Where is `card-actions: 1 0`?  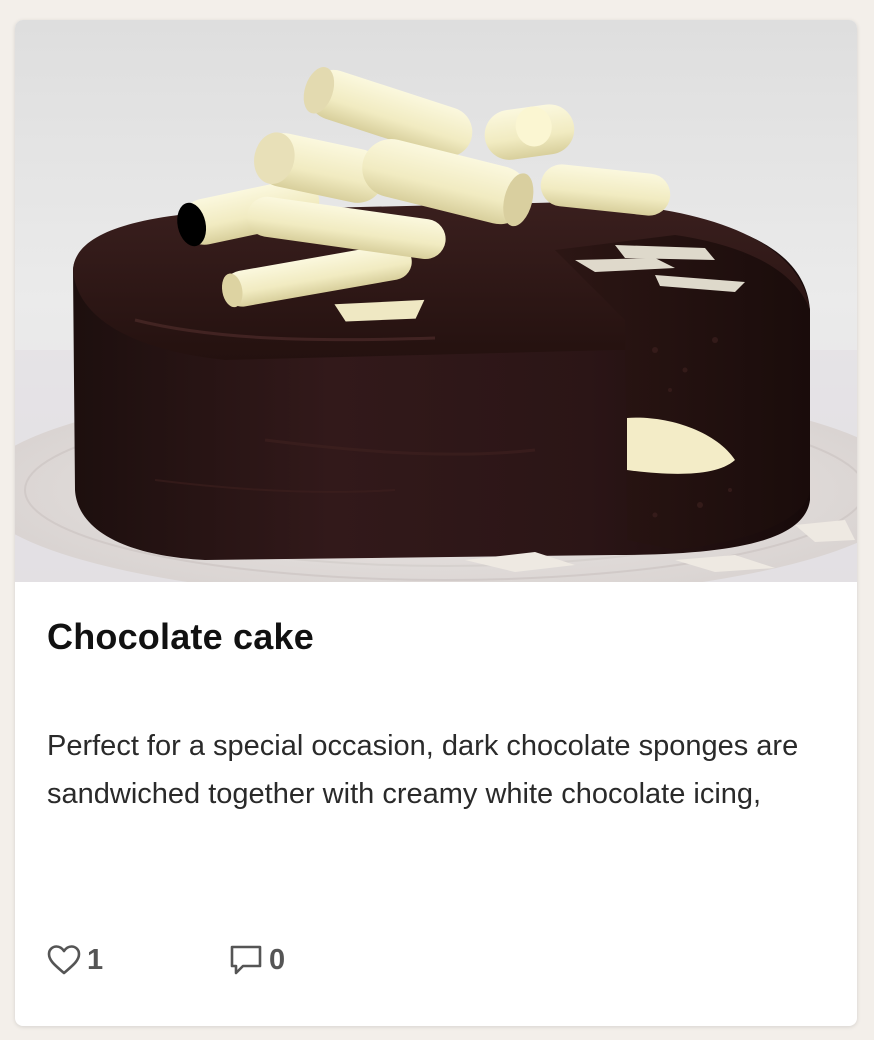
card-actions: 1 0 is located at coordinates (247, 960).